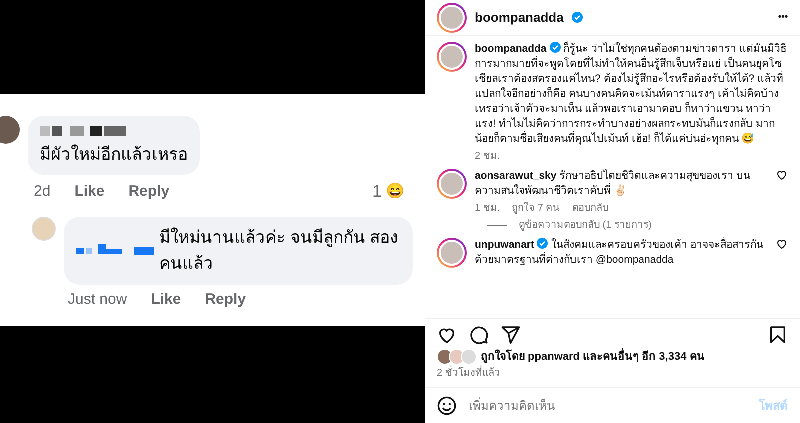  I want to click on comment-icon, so click(479, 334).